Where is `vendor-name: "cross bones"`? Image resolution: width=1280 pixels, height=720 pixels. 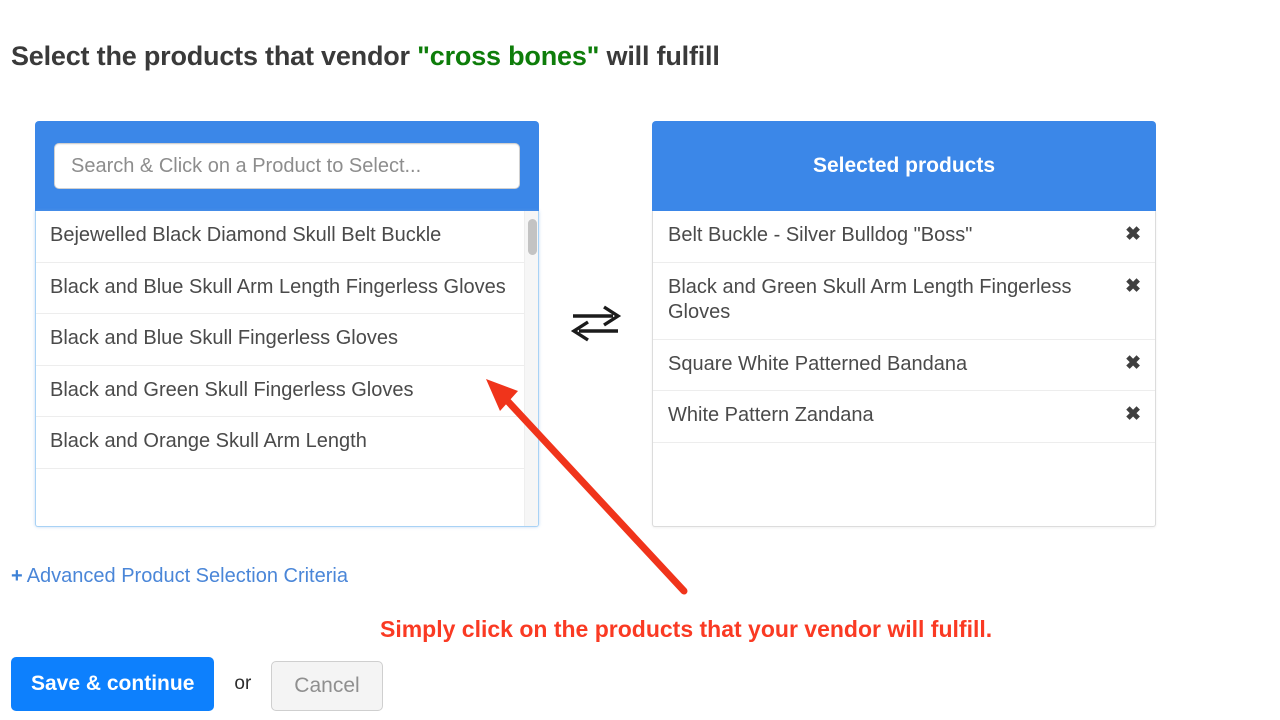
vendor-name: "cross bones" is located at coordinates (508, 56).